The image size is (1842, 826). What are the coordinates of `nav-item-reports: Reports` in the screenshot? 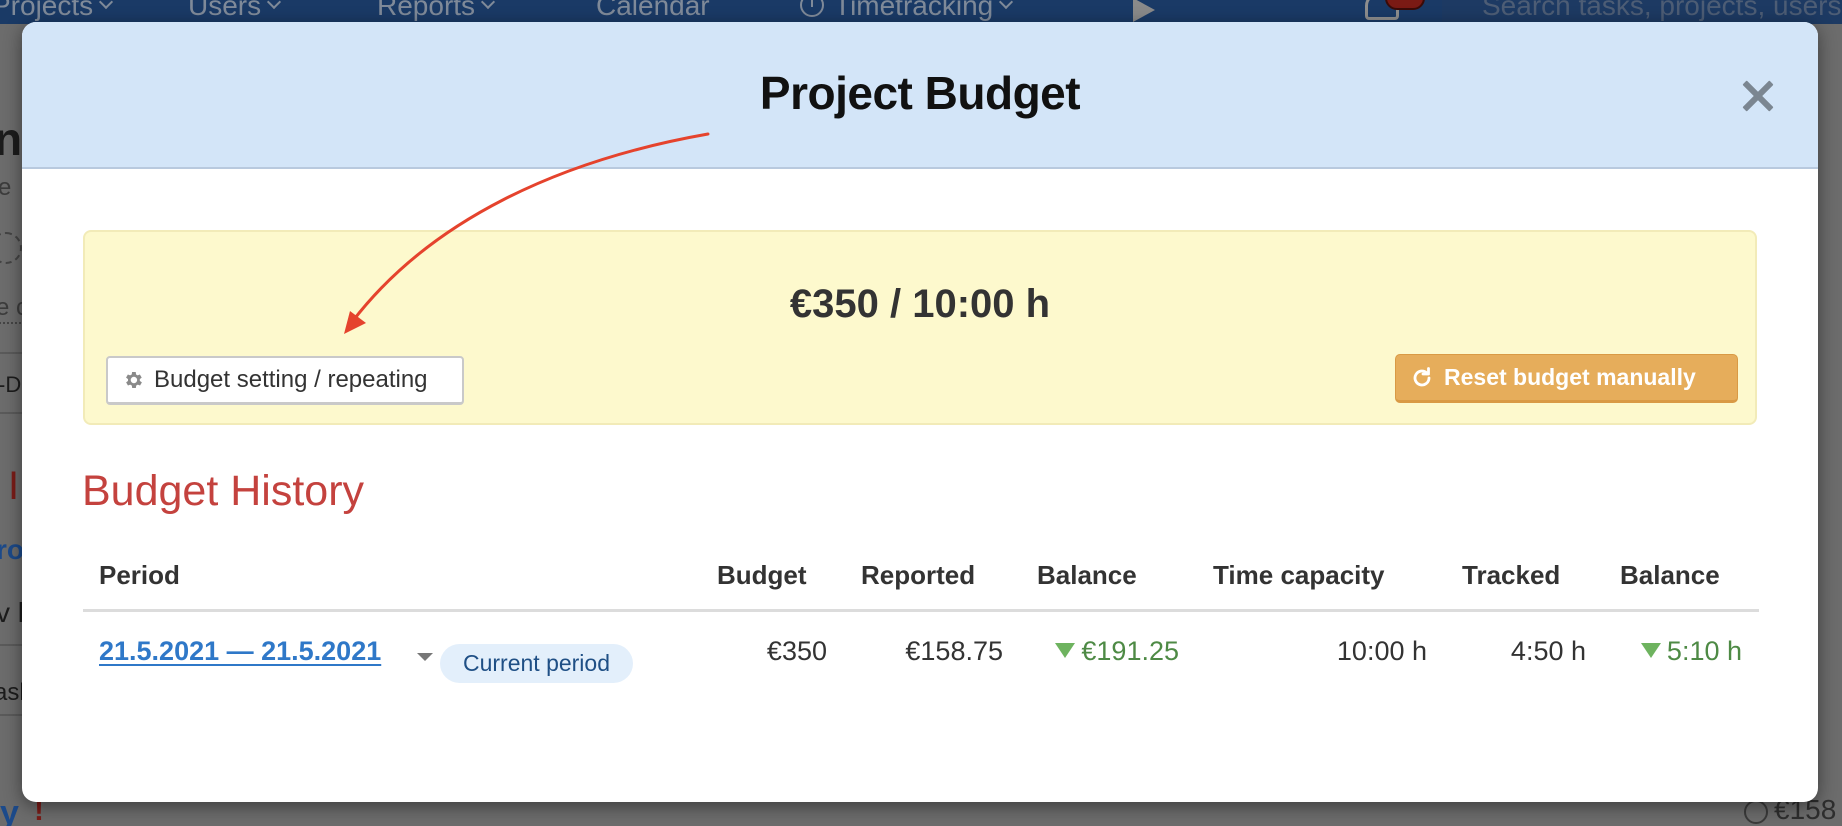 It's located at (436, 11).